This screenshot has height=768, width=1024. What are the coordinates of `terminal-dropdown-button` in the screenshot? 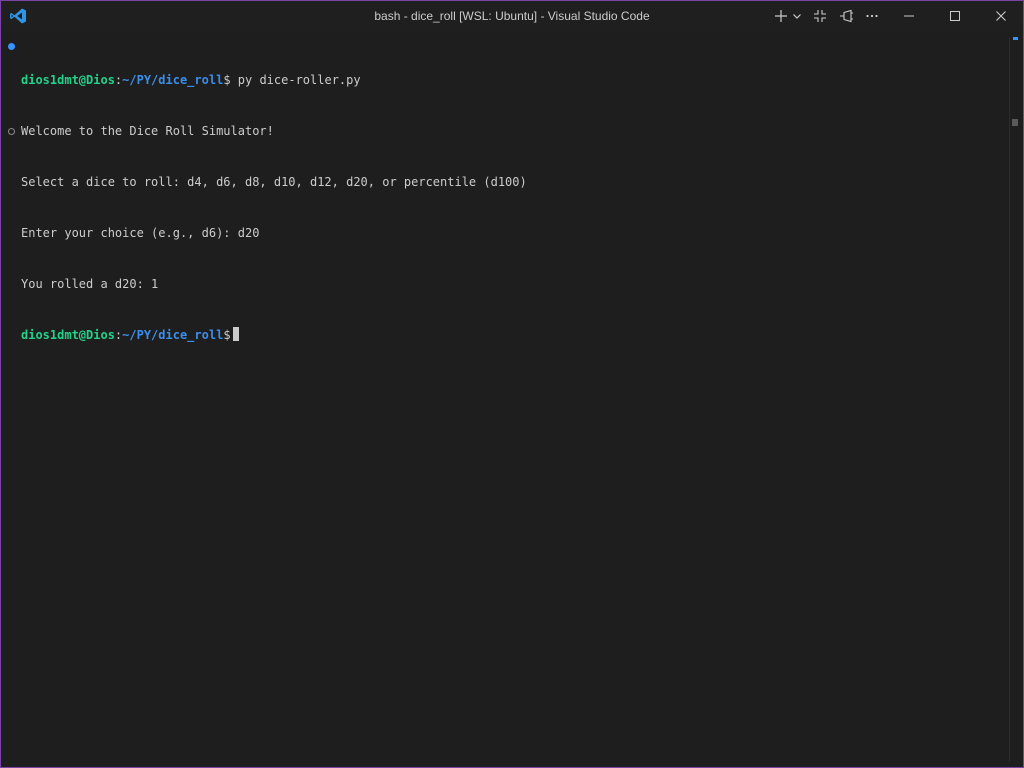 It's located at (797, 16).